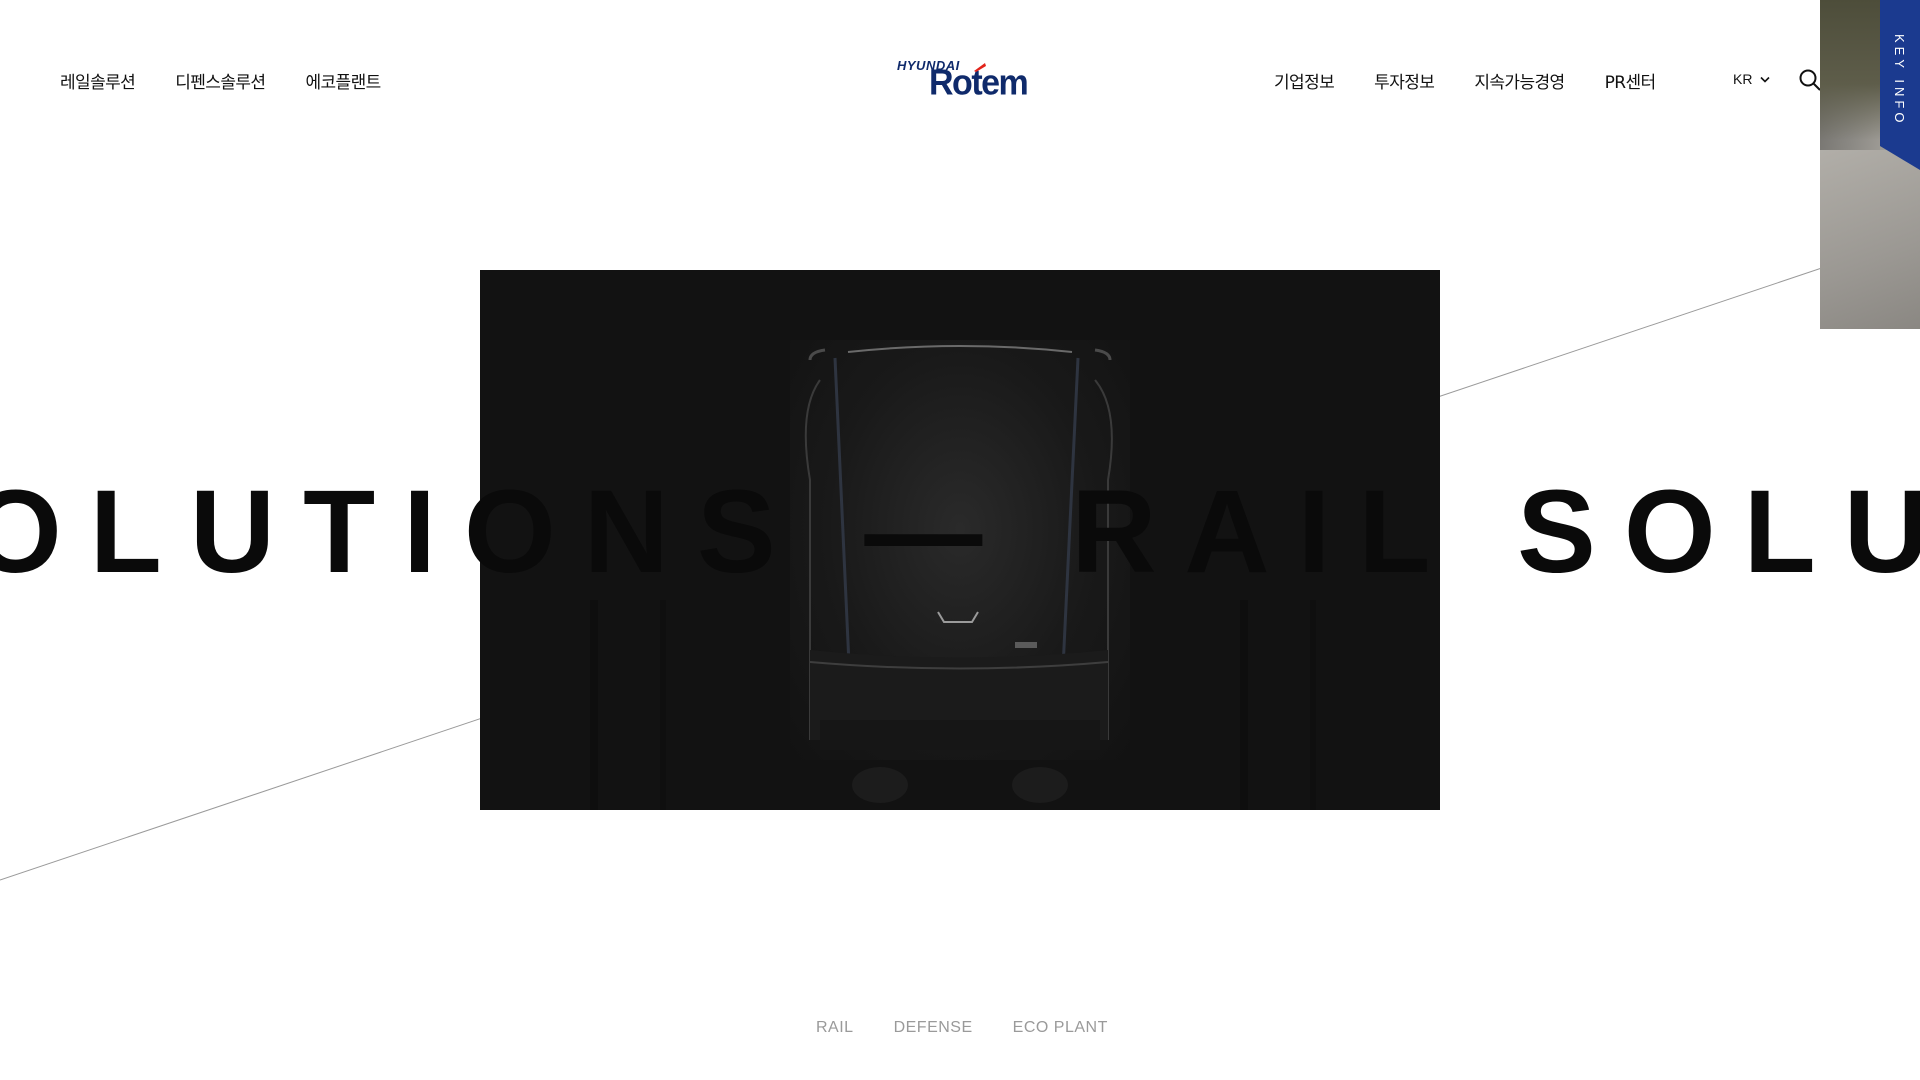 This screenshot has height=1080, width=1920. I want to click on primary-nav-left: 레일솔루션 디펜스솔루션 에코플랜트, so click(220, 80).